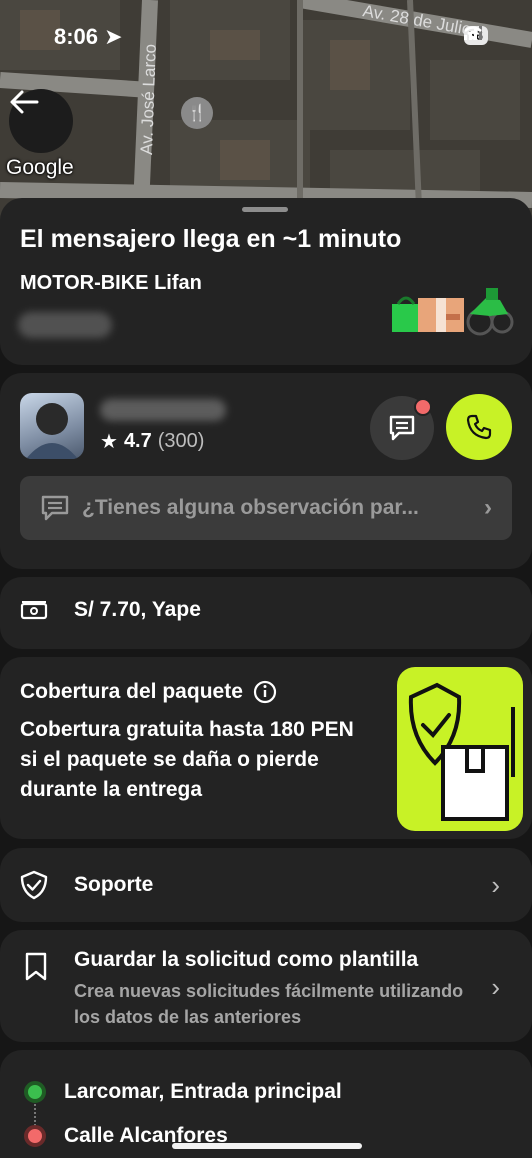 This screenshot has width=532, height=1158. I want to click on courier-name-redacted, so click(163, 410).